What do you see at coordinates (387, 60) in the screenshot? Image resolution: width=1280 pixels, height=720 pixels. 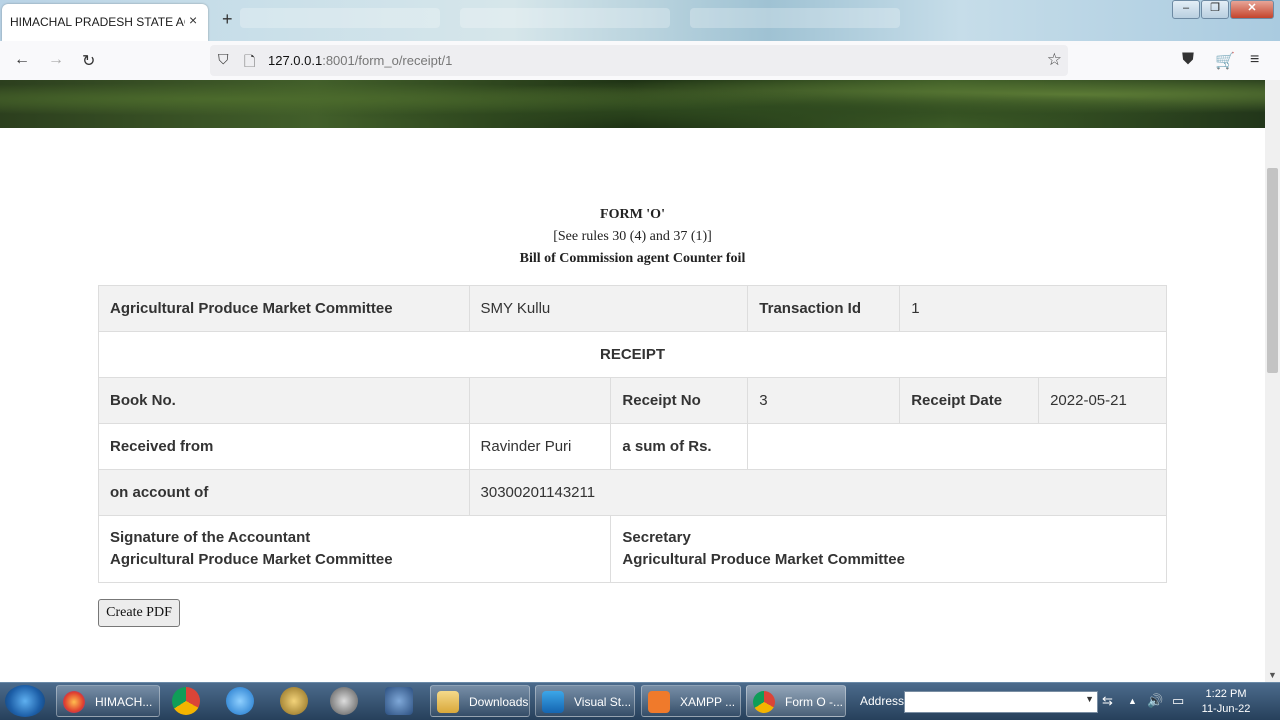 I see `url-path: :8001/form_o/receipt/1` at bounding box center [387, 60].